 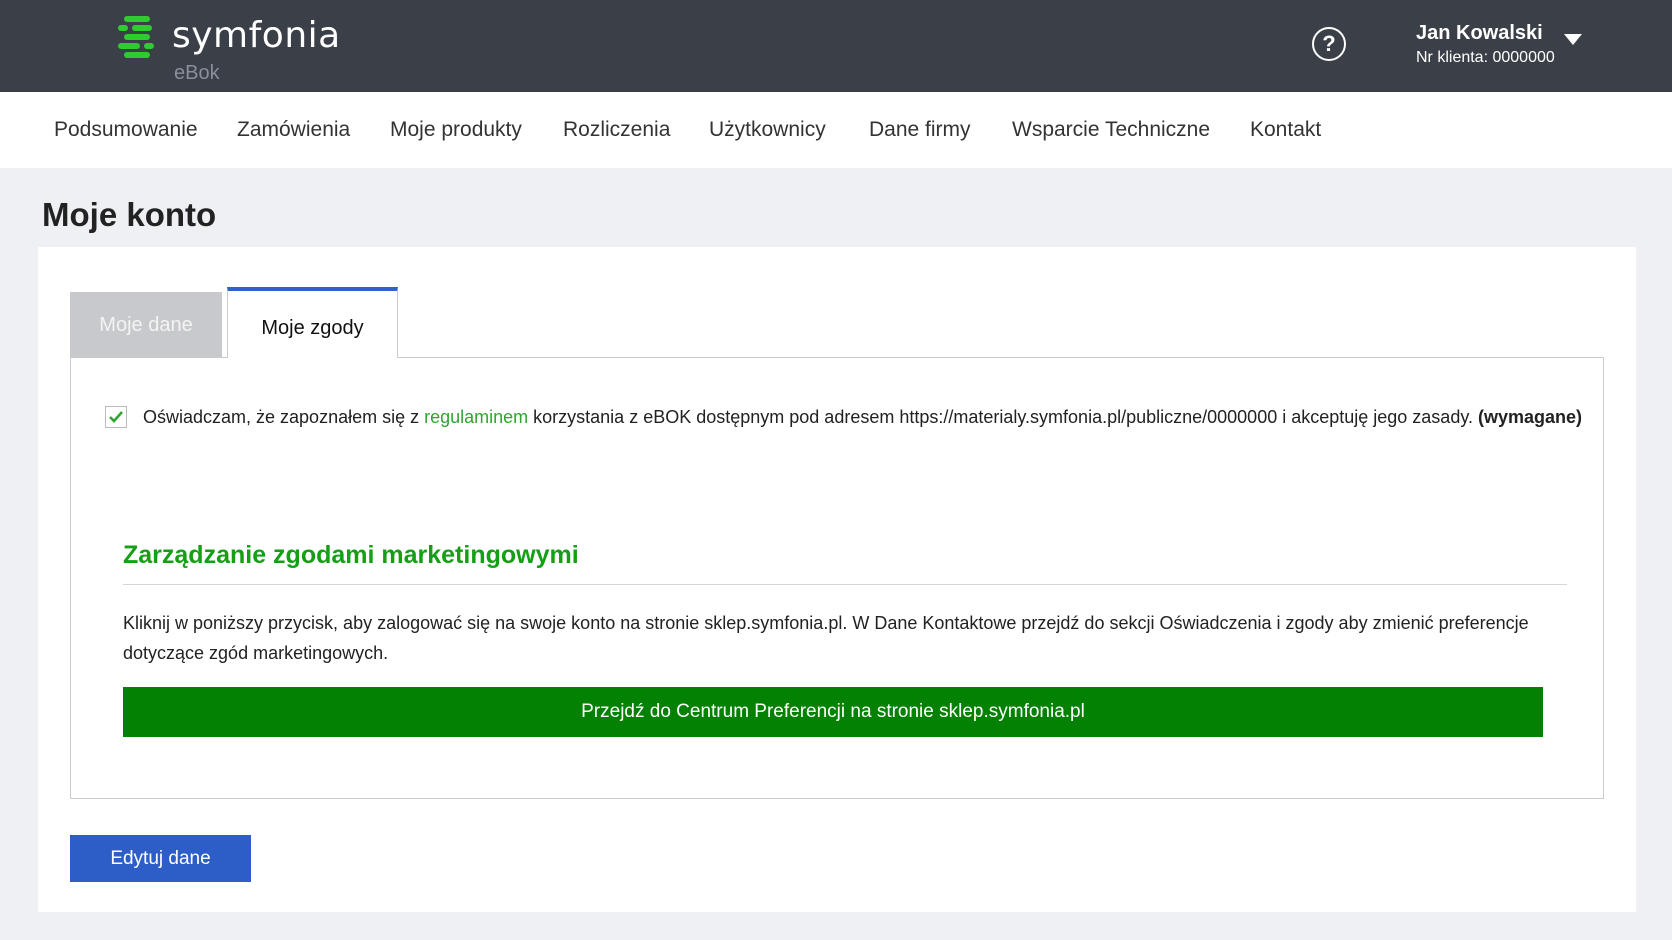 I want to click on required-label: (wymagane), so click(x=1530, y=417).